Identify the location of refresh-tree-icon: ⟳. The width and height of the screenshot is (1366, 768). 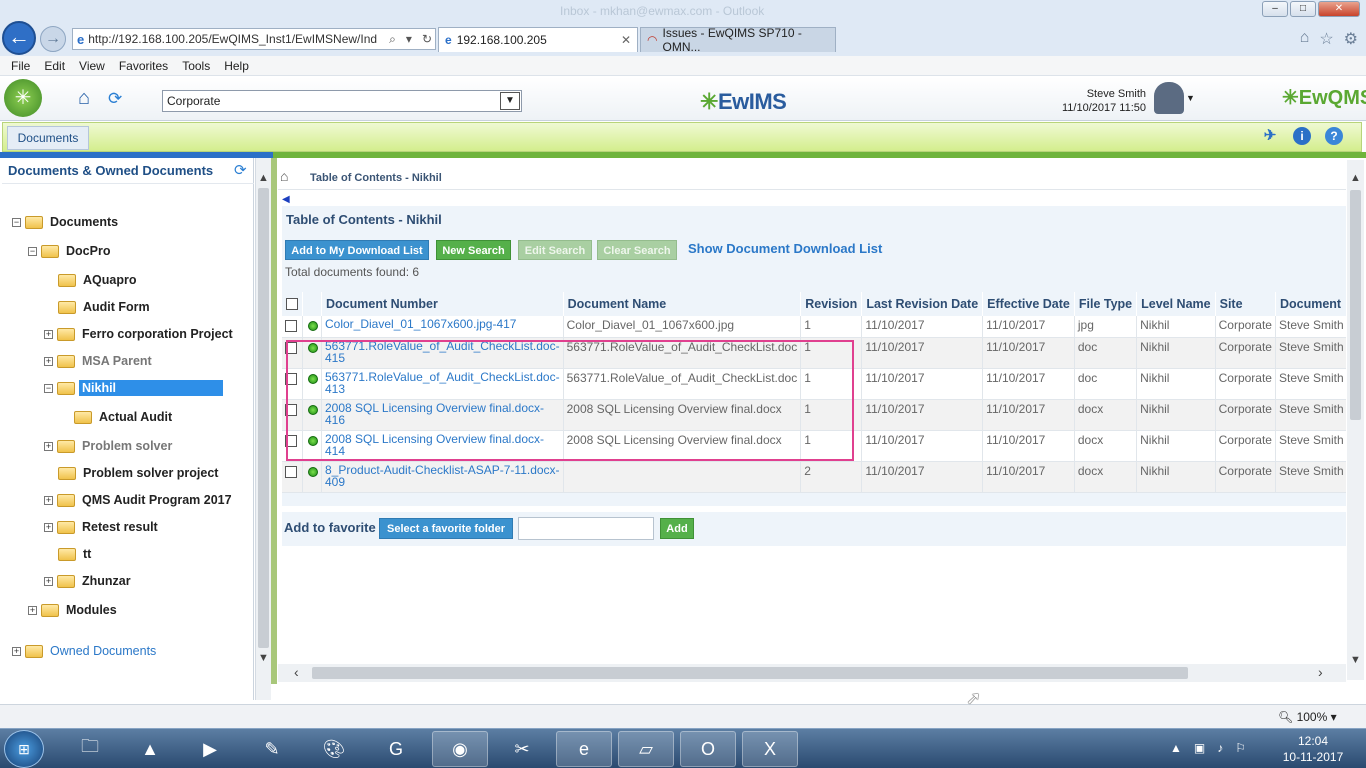
(240, 170).